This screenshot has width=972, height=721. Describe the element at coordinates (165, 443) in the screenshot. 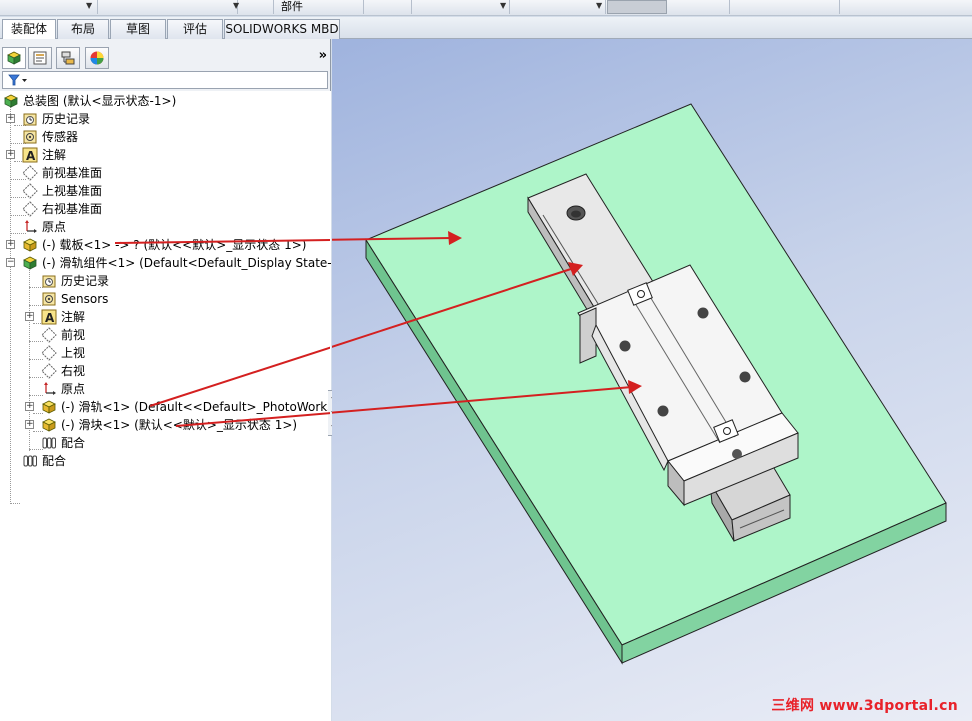

I see `tree-item-sub-mates: 配合` at that location.